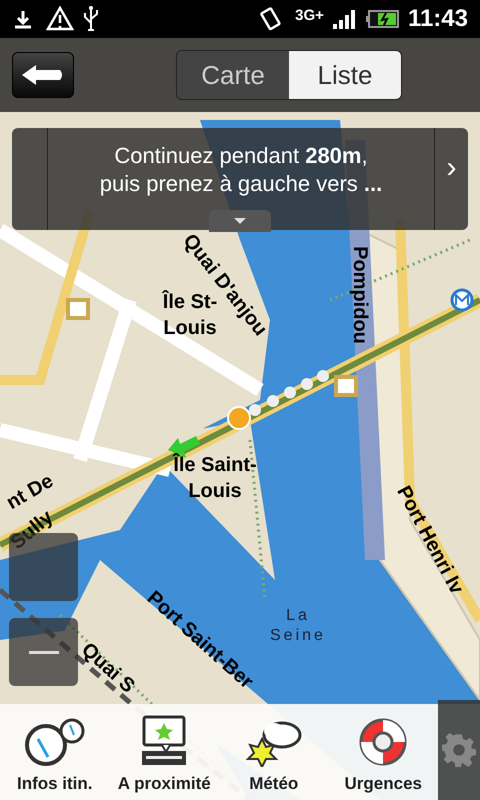 The height and width of the screenshot is (800, 480). What do you see at coordinates (345, 19) in the screenshot?
I see `signal-icon` at bounding box center [345, 19].